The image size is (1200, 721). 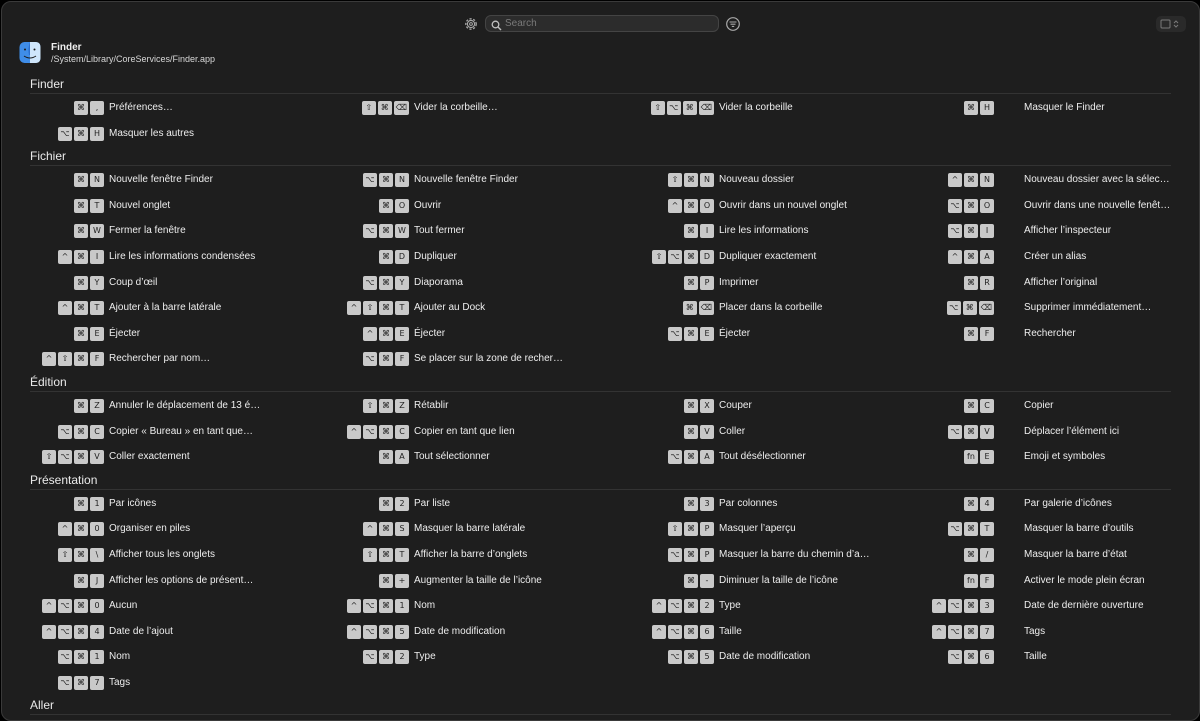 What do you see at coordinates (1057, 555) in the screenshot?
I see `shortcut-item: ⌘ / Masquer la barre d’état` at bounding box center [1057, 555].